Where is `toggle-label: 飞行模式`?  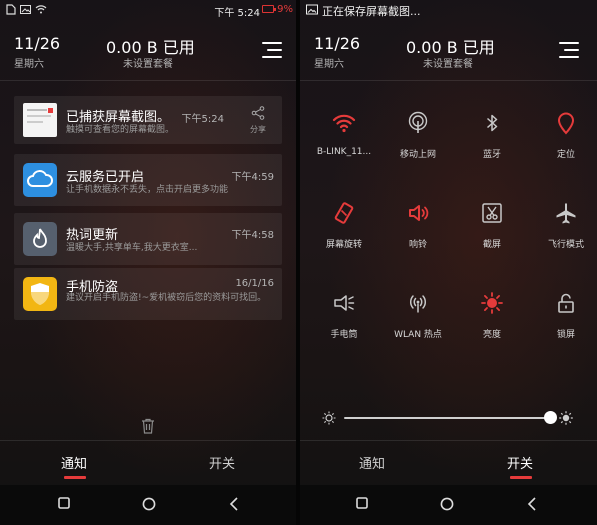 toggle-label: 飞行模式 is located at coordinates (565, 245).